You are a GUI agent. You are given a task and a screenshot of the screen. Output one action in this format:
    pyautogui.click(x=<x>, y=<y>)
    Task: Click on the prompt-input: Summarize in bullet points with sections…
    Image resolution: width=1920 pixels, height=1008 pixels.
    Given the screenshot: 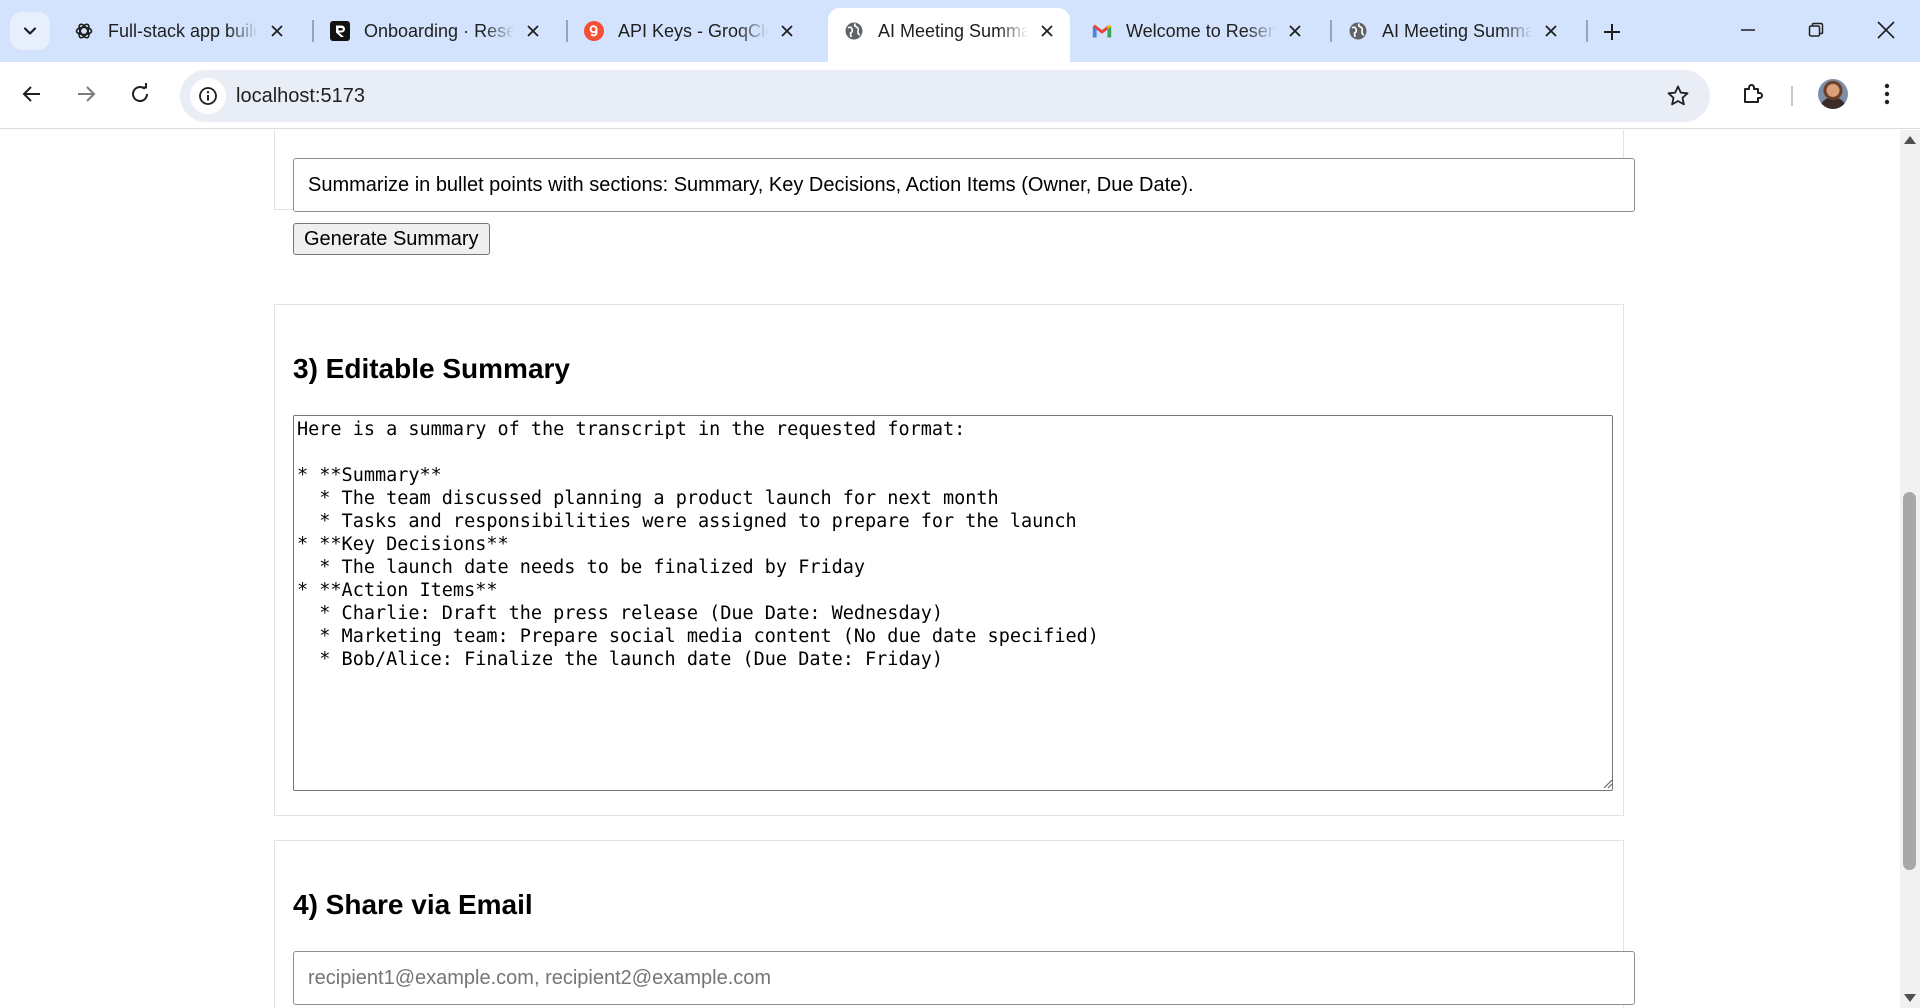 What is the action you would take?
    pyautogui.click(x=964, y=185)
    